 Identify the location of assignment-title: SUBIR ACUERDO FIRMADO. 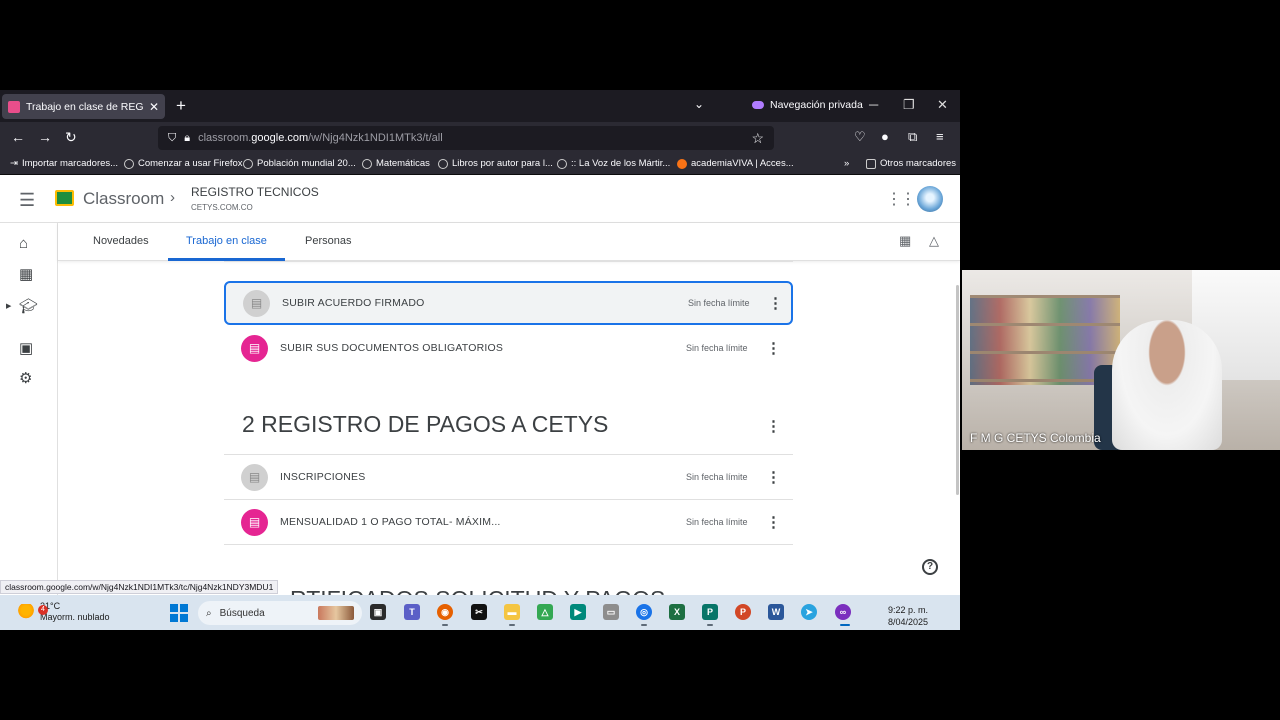
(353, 303).